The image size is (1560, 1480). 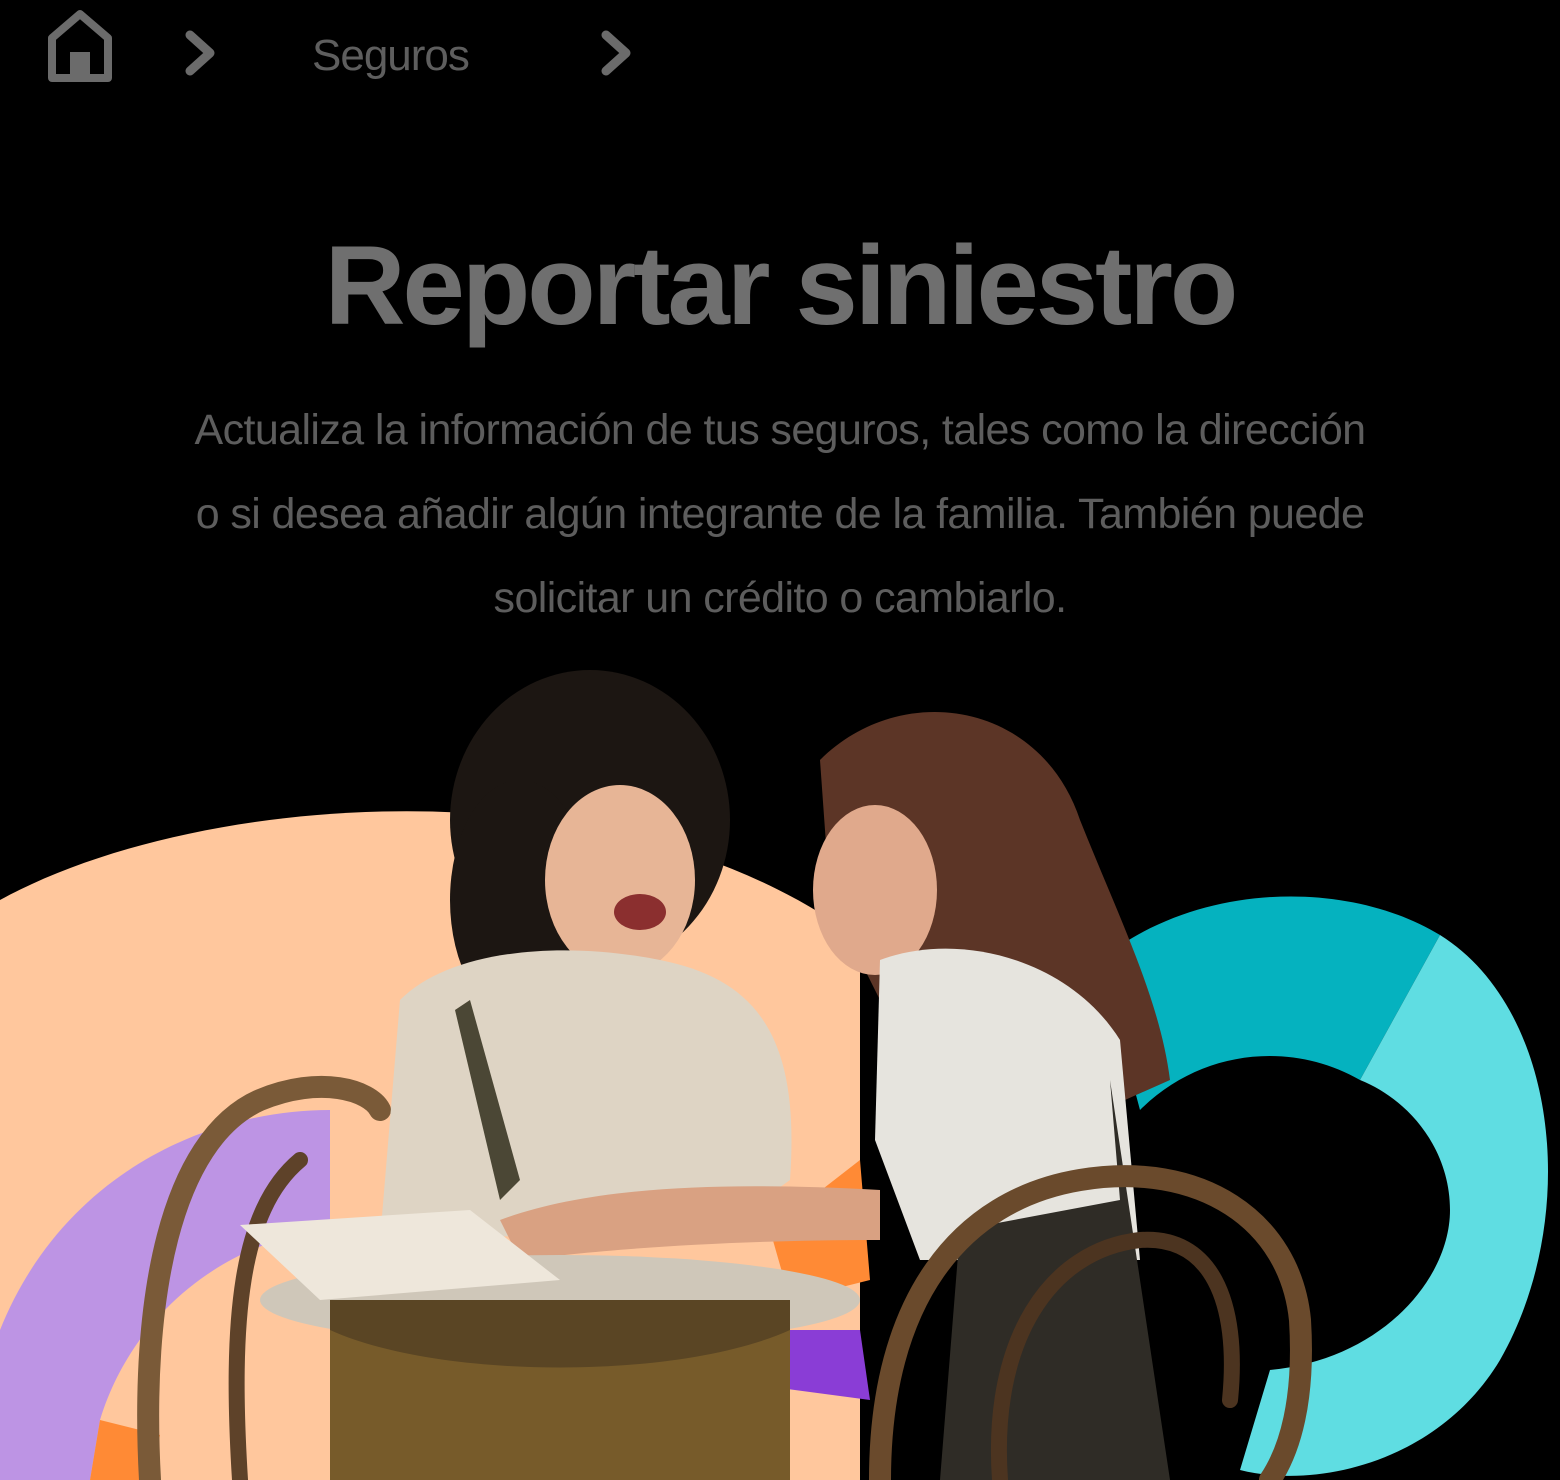 I want to click on breadcrumb: Seguros, so click(x=366, y=50).